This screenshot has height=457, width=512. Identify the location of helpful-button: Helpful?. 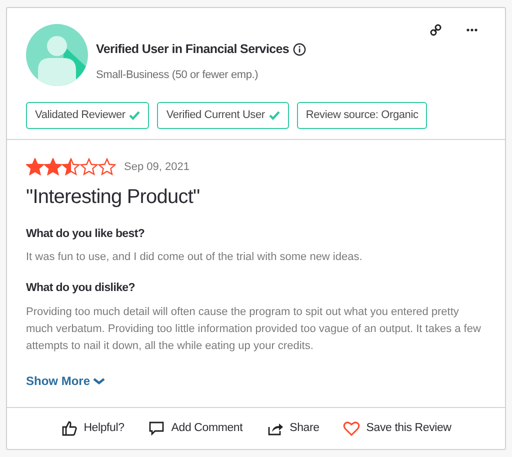
(92, 429).